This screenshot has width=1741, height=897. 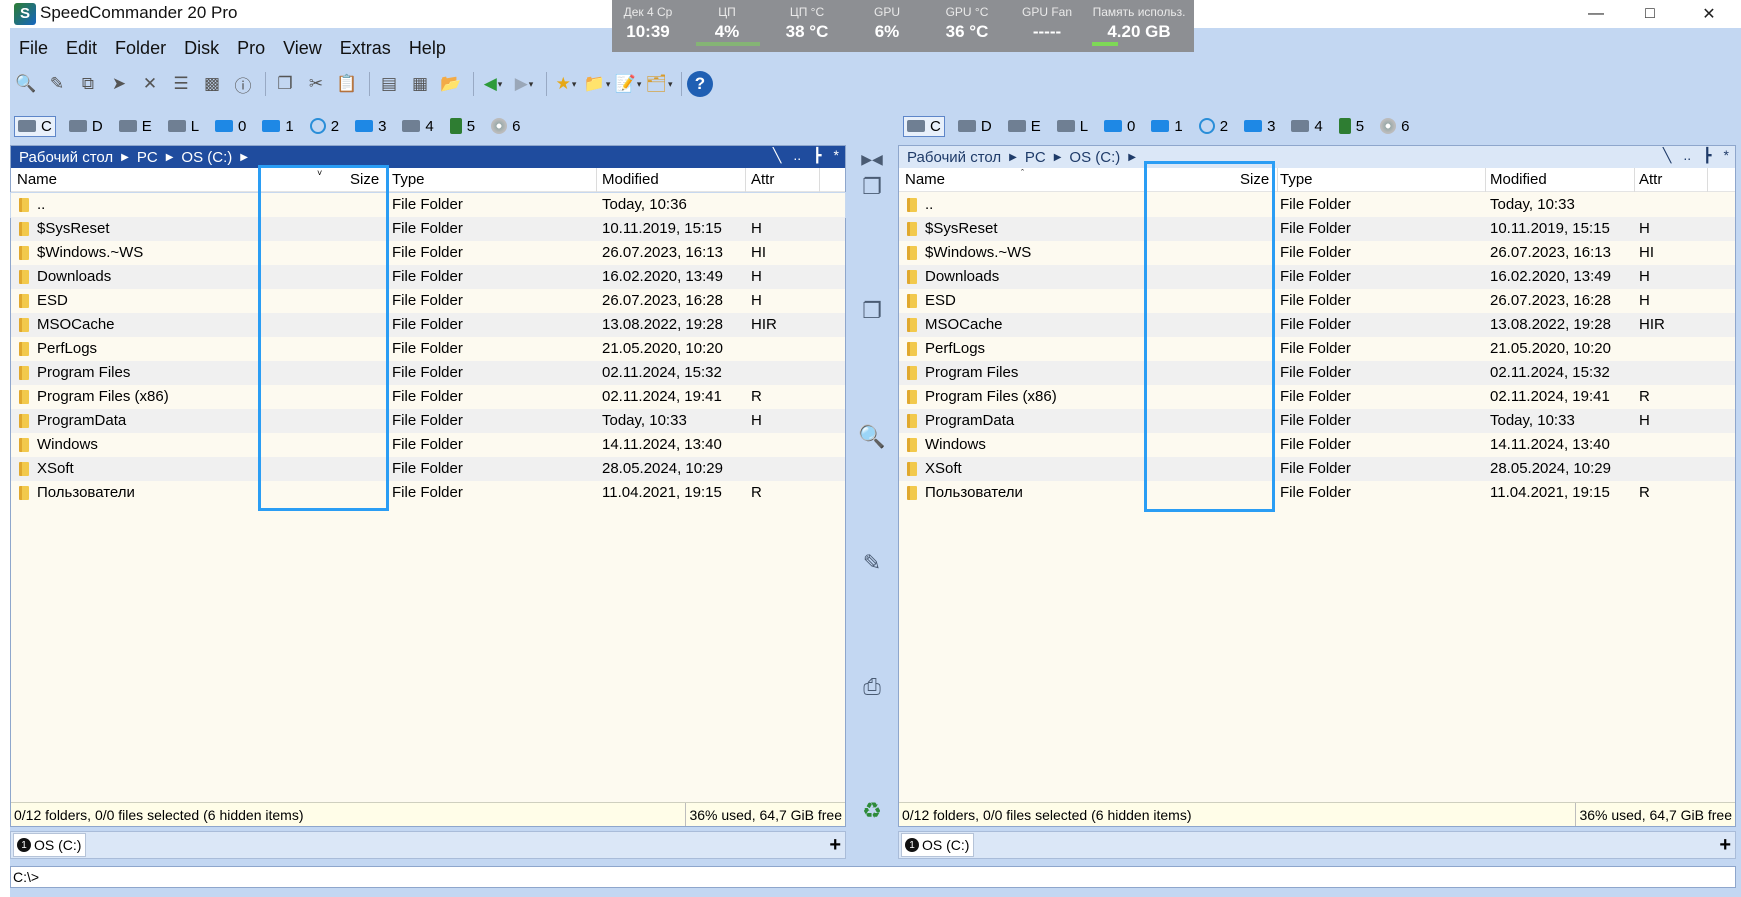 I want to click on notes-icon: 📝, so click(x=628, y=84).